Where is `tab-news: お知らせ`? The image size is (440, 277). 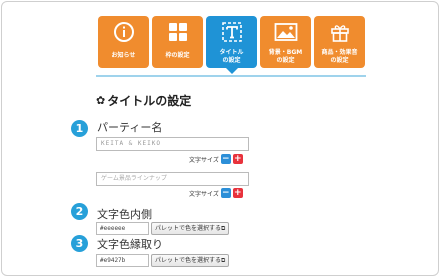
tab-news: お知らせ is located at coordinates (123, 42).